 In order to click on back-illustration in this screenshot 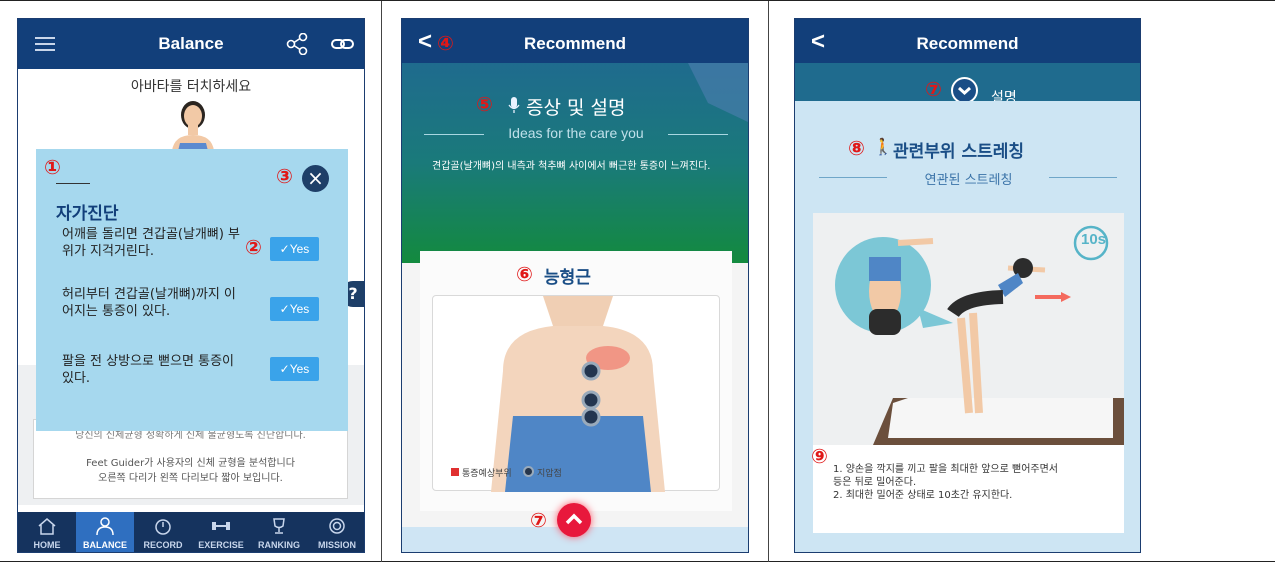, I will do `click(578, 394)`.